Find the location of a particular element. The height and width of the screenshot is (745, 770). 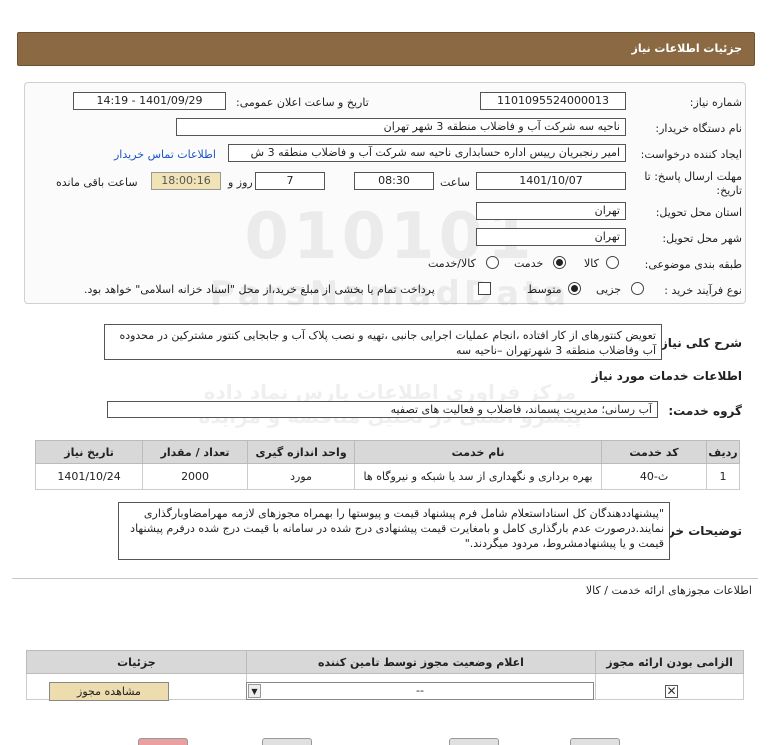

remaining-time-field: 18:00:16 is located at coordinates (186, 181).